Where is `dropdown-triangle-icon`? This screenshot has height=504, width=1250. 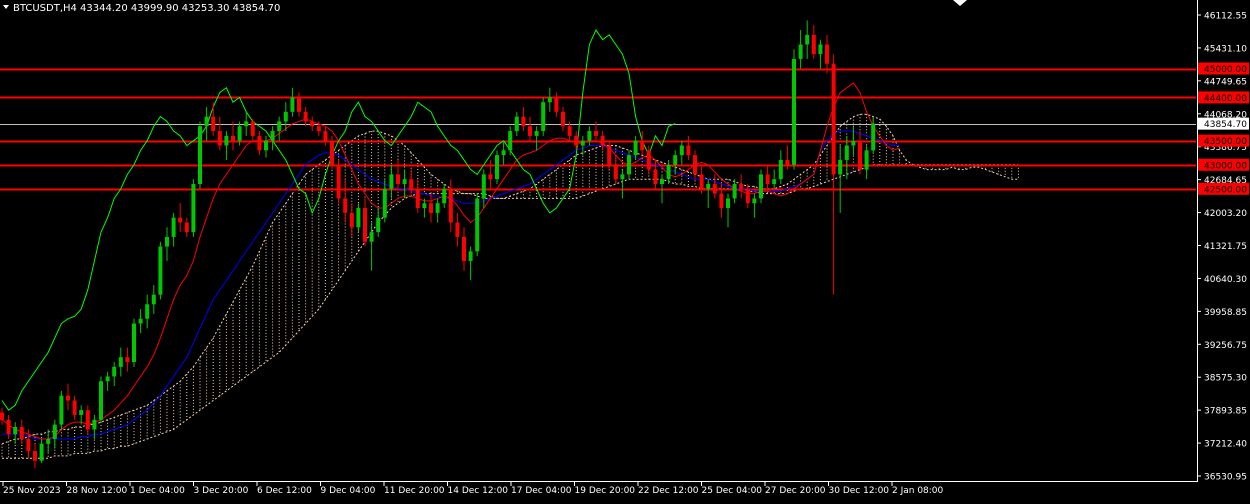
dropdown-triangle-icon is located at coordinates (6, 7).